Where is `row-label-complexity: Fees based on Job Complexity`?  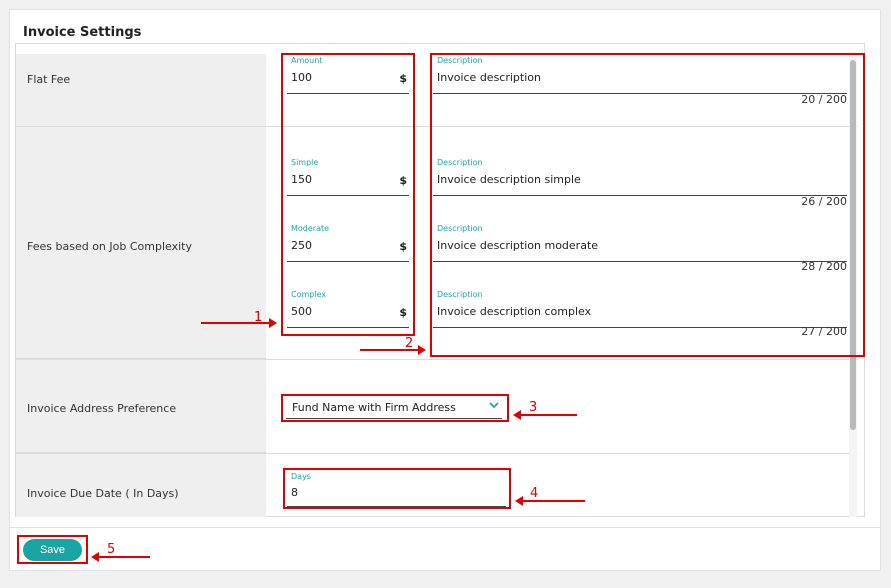
row-label-complexity: Fees based on Job Complexity is located at coordinates (141, 243).